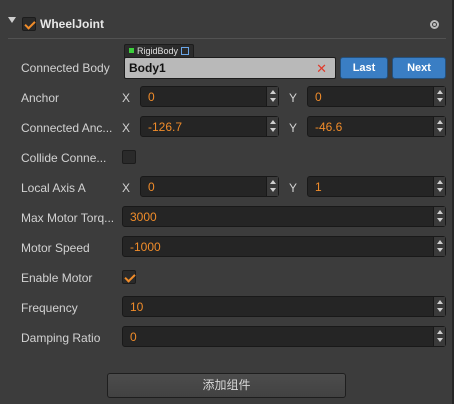  I want to click on max-motor-torque-value: 3000, so click(143, 217).